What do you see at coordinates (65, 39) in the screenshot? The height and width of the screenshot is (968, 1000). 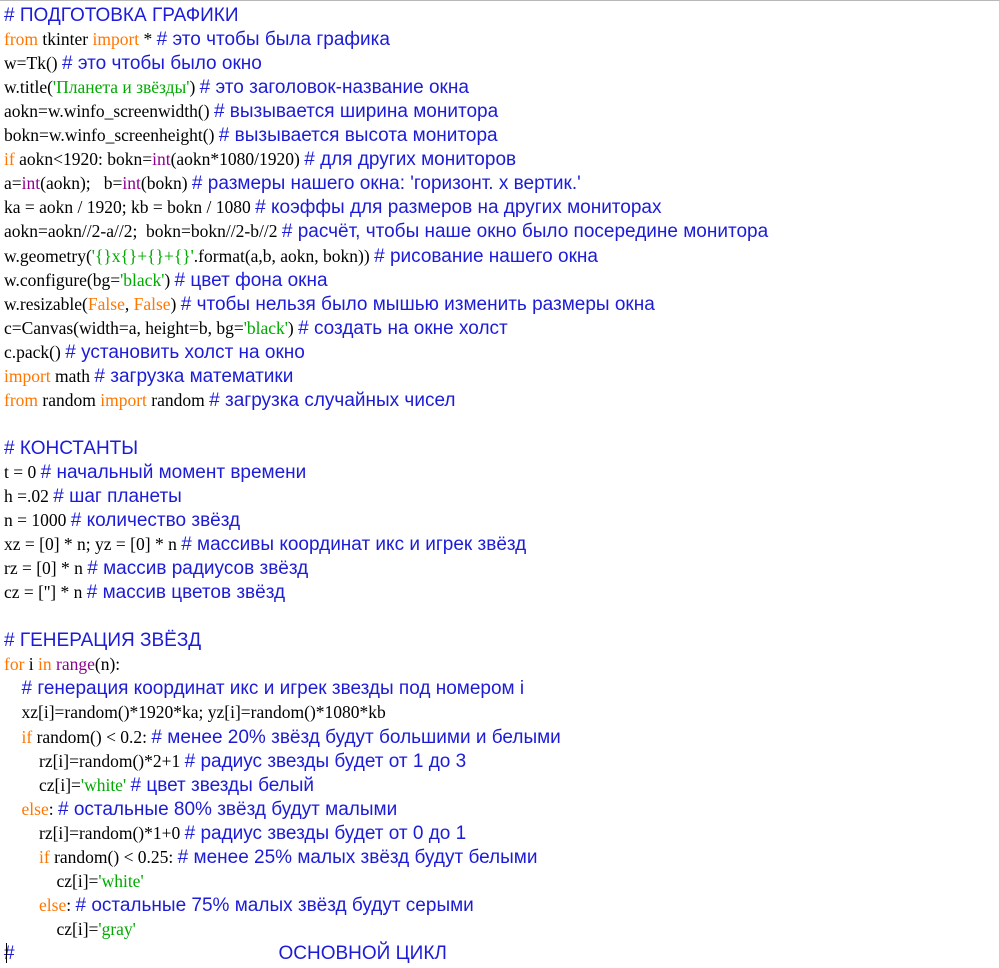 I see `code-token: tkinter` at bounding box center [65, 39].